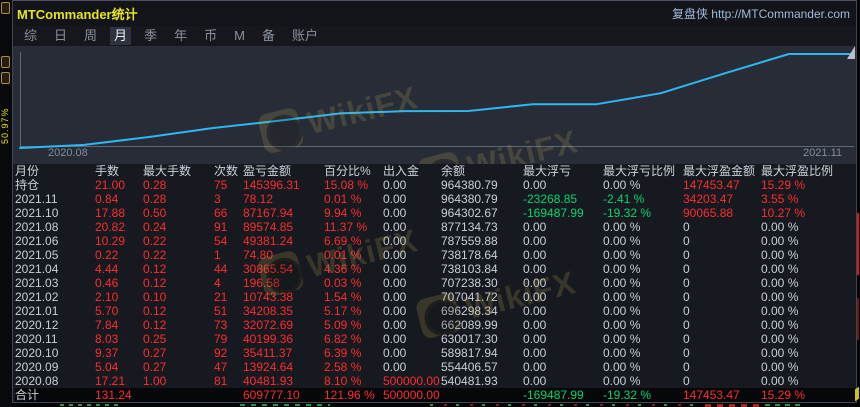 This screenshot has width=860, height=407. I want to click on column-header: 出入金, so click(412, 171).